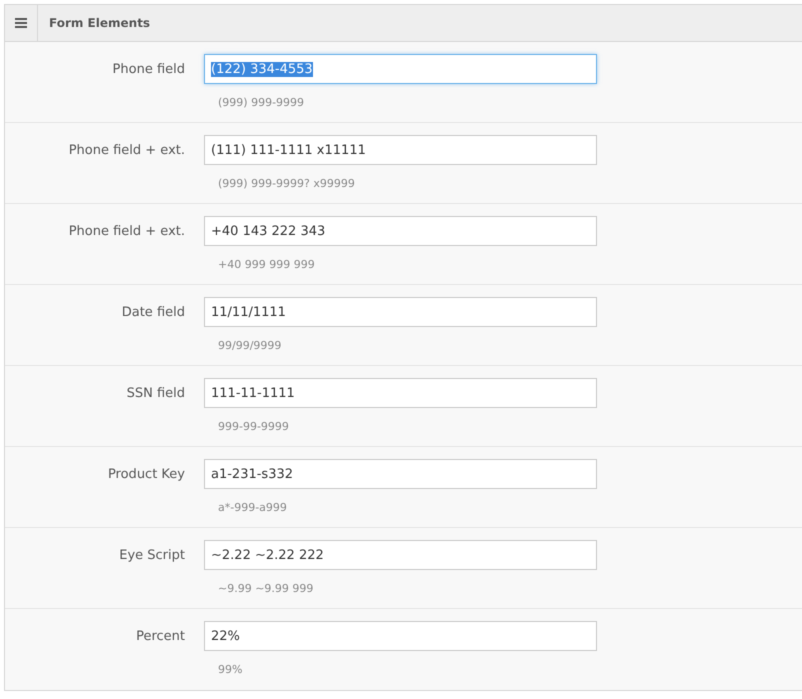 The image size is (802, 699). Describe the element at coordinates (400, 555) in the screenshot. I see `input-field: ~2.22 ~2.22 222` at that location.